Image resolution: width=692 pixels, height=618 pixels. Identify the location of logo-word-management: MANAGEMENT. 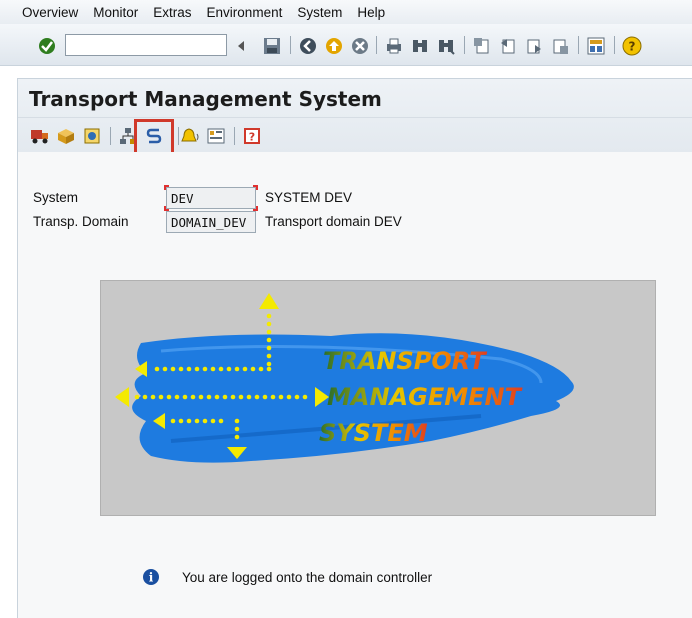
(425, 397).